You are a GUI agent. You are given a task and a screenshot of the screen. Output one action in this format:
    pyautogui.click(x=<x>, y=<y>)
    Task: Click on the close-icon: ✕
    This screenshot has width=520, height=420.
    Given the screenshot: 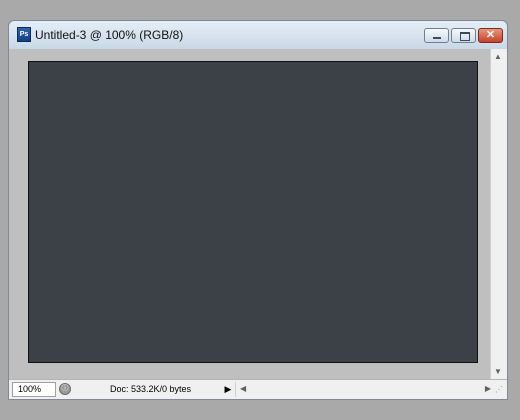 What is the action you would take?
    pyautogui.click(x=490, y=35)
    